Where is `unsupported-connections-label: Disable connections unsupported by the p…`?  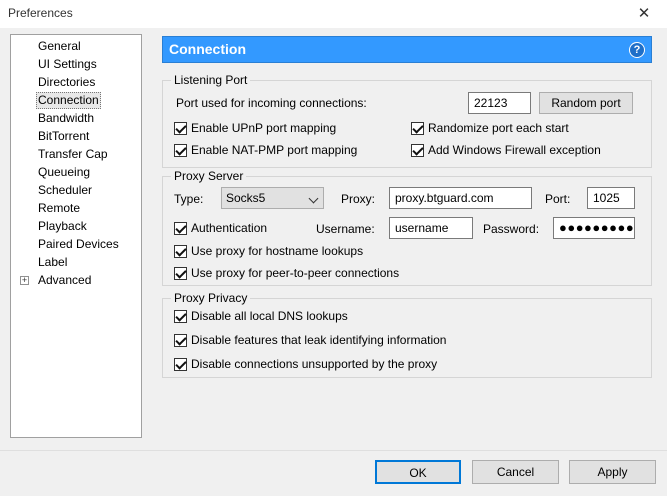
unsupported-connections-label: Disable connections unsupported by the p… is located at coordinates (314, 364).